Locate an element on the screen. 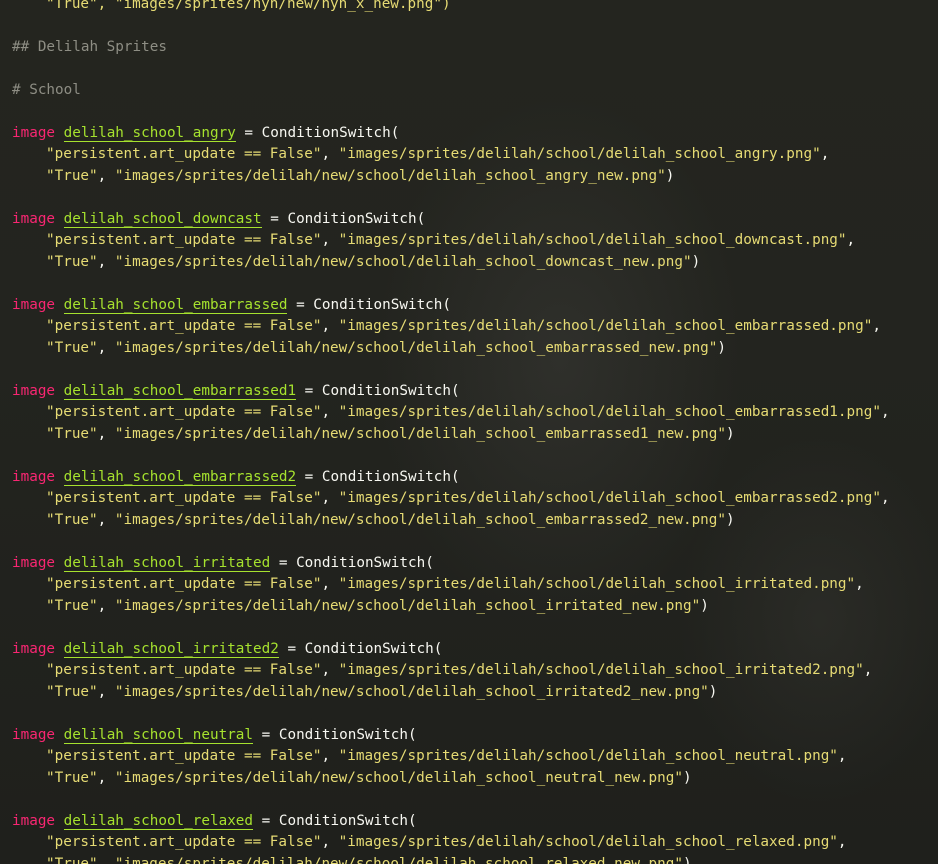 Image resolution: width=938 pixels, height=864 pixels. subsection-heading-line: # School is located at coordinates (46, 91).